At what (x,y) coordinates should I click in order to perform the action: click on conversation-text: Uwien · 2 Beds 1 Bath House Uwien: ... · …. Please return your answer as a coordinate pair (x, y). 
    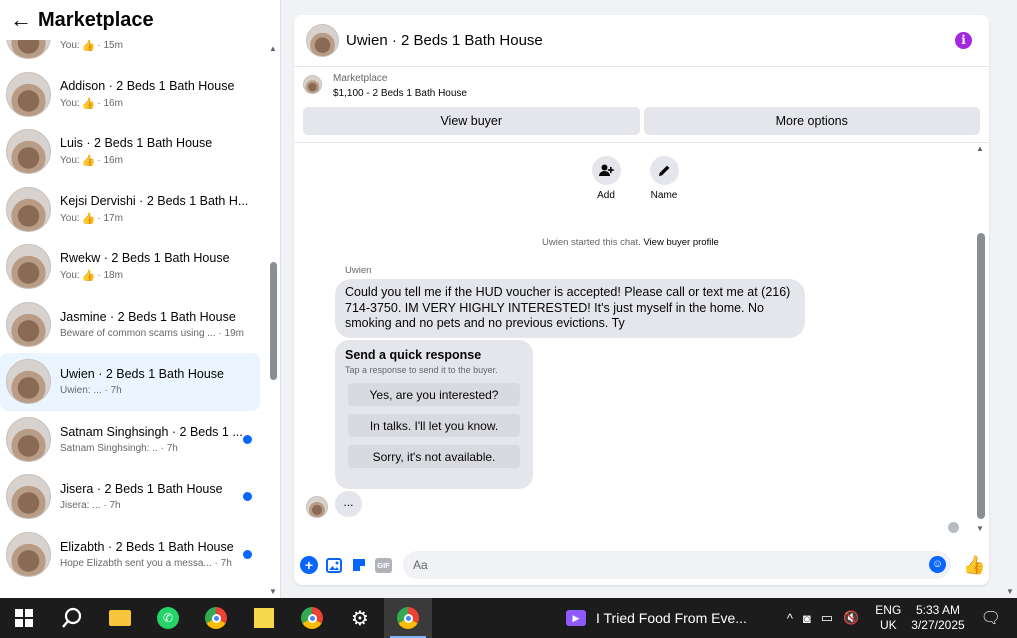
    Looking at the image, I should click on (155, 381).